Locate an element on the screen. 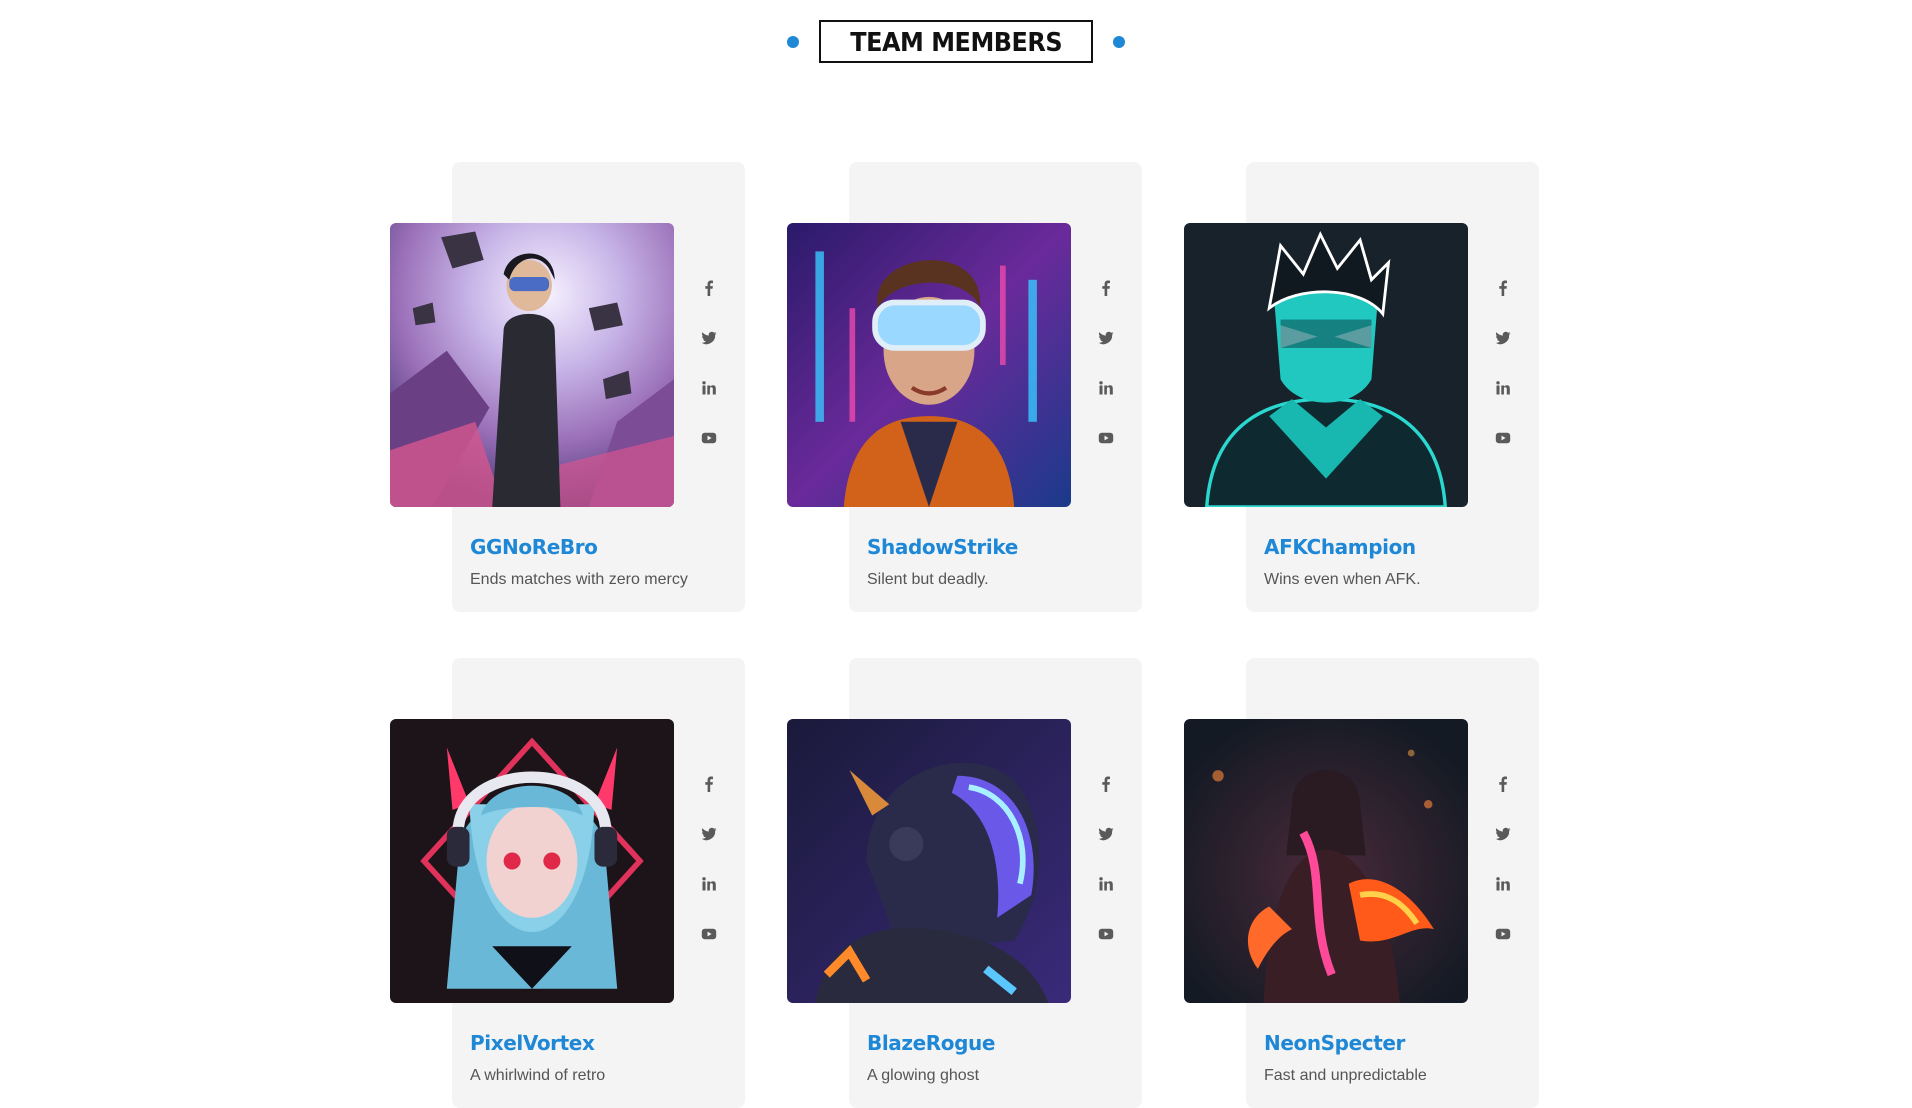  member-name: ShadowStrike is located at coordinates (942, 547).